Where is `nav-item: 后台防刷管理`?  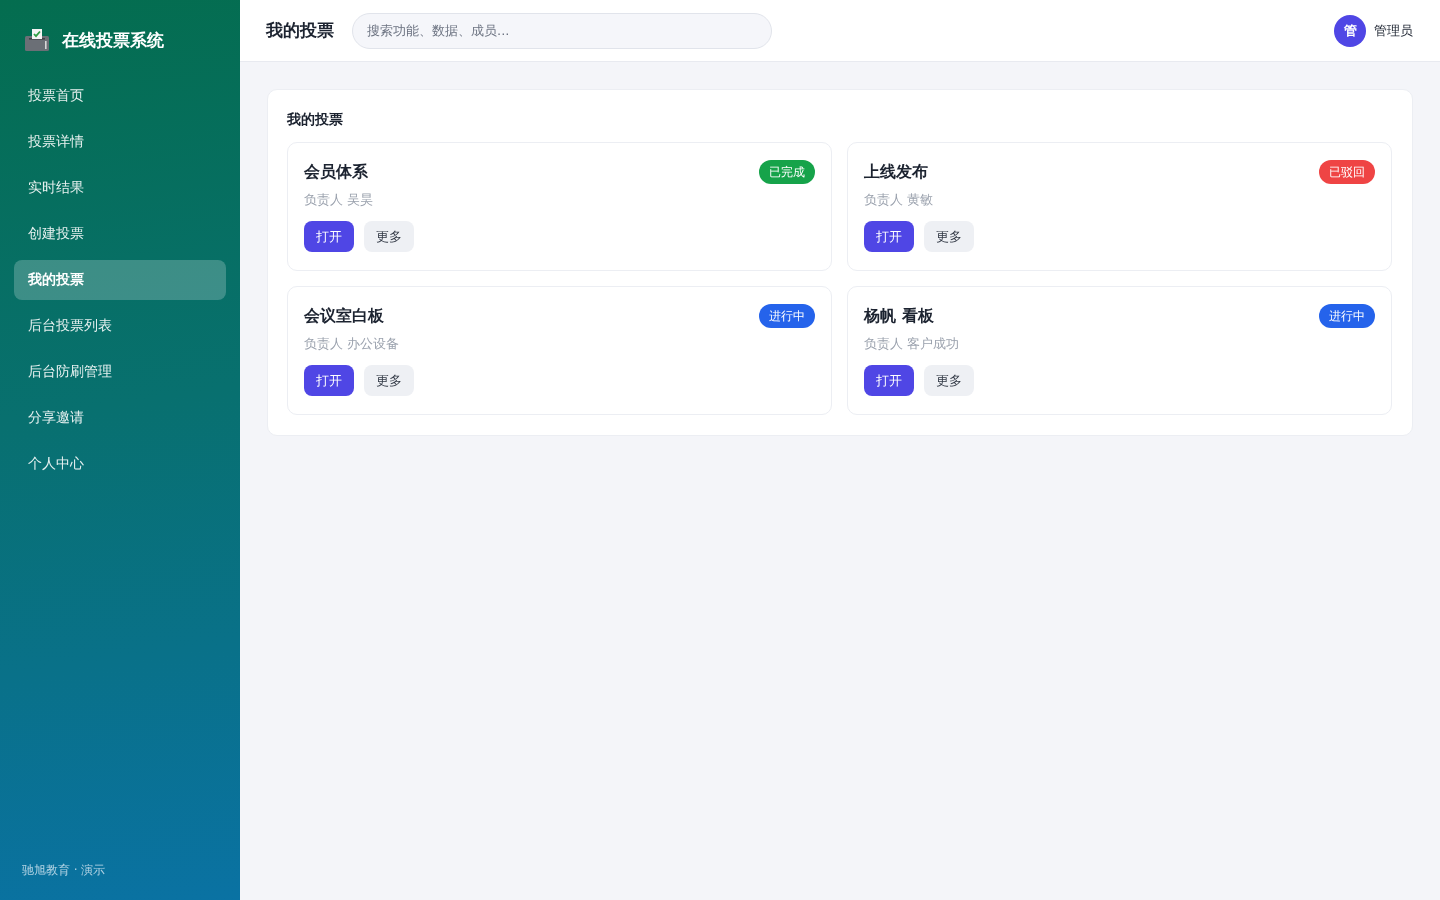 nav-item: 后台防刷管理 is located at coordinates (120, 372).